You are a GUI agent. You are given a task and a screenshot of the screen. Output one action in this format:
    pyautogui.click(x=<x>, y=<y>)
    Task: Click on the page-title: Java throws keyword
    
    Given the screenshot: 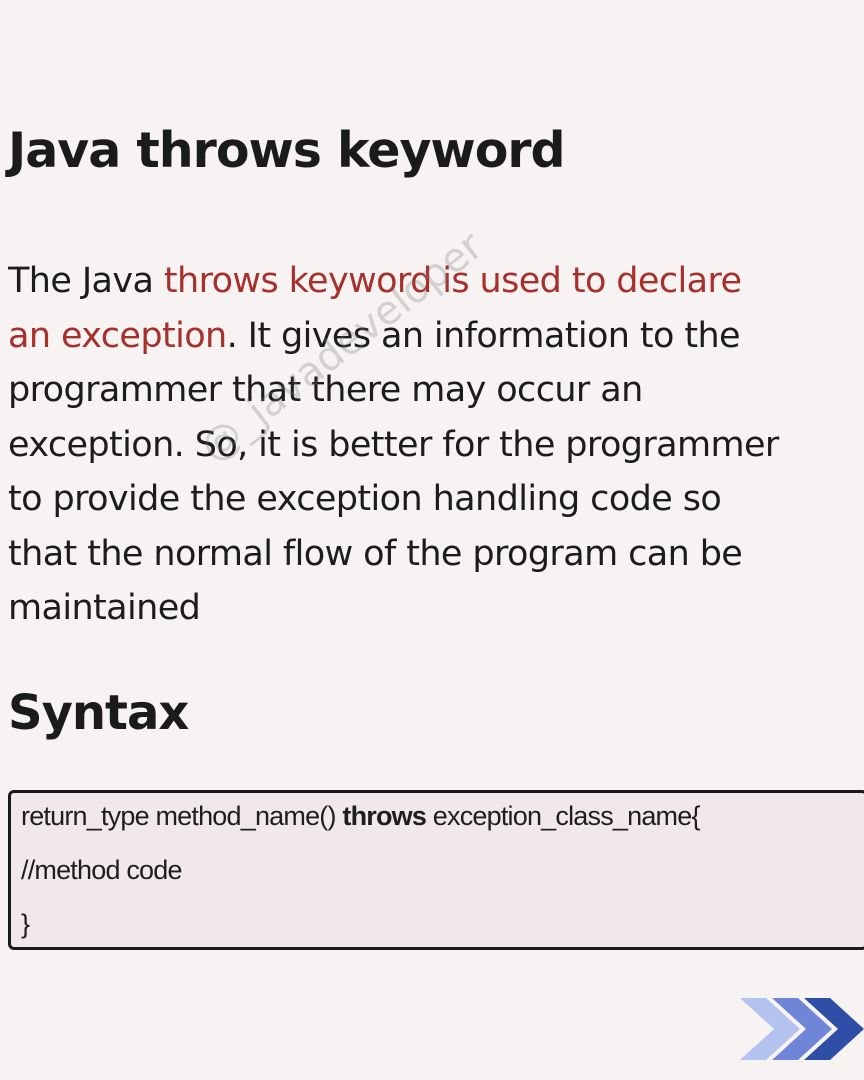 What is the action you would take?
    pyautogui.click(x=287, y=150)
    